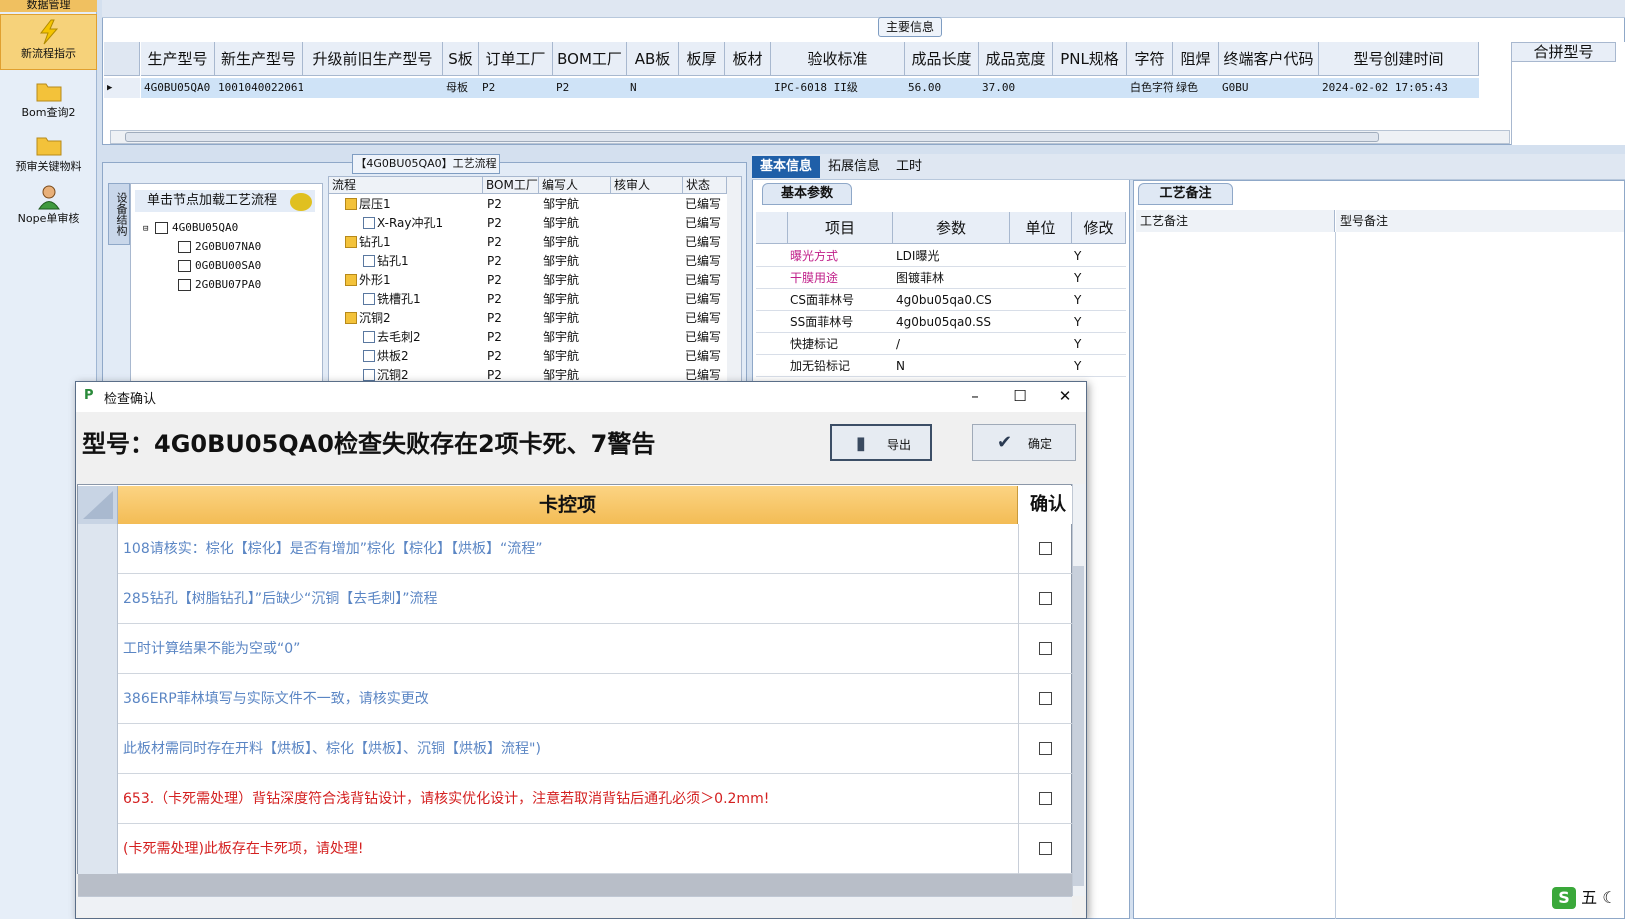  Describe the element at coordinates (575, 699) in the screenshot. I see `control-row: 386ERP菲林填写与实际文件不一致，请核实更改` at that location.